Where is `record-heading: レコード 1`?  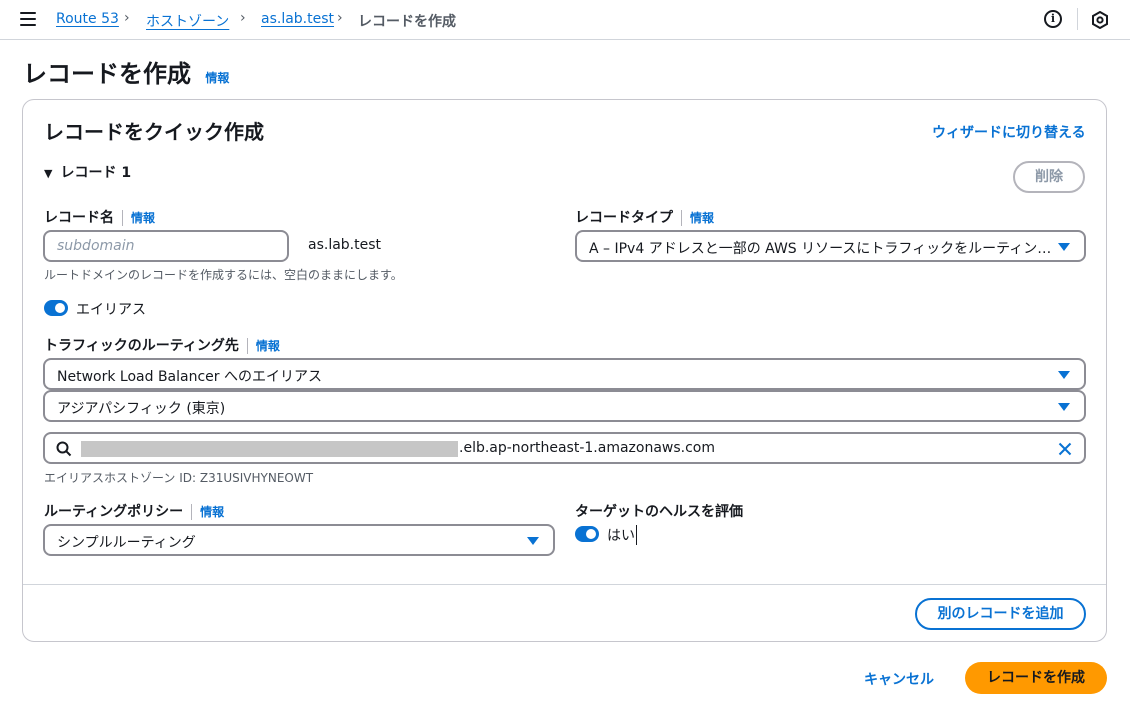
record-heading: レコード 1 is located at coordinates (96, 173).